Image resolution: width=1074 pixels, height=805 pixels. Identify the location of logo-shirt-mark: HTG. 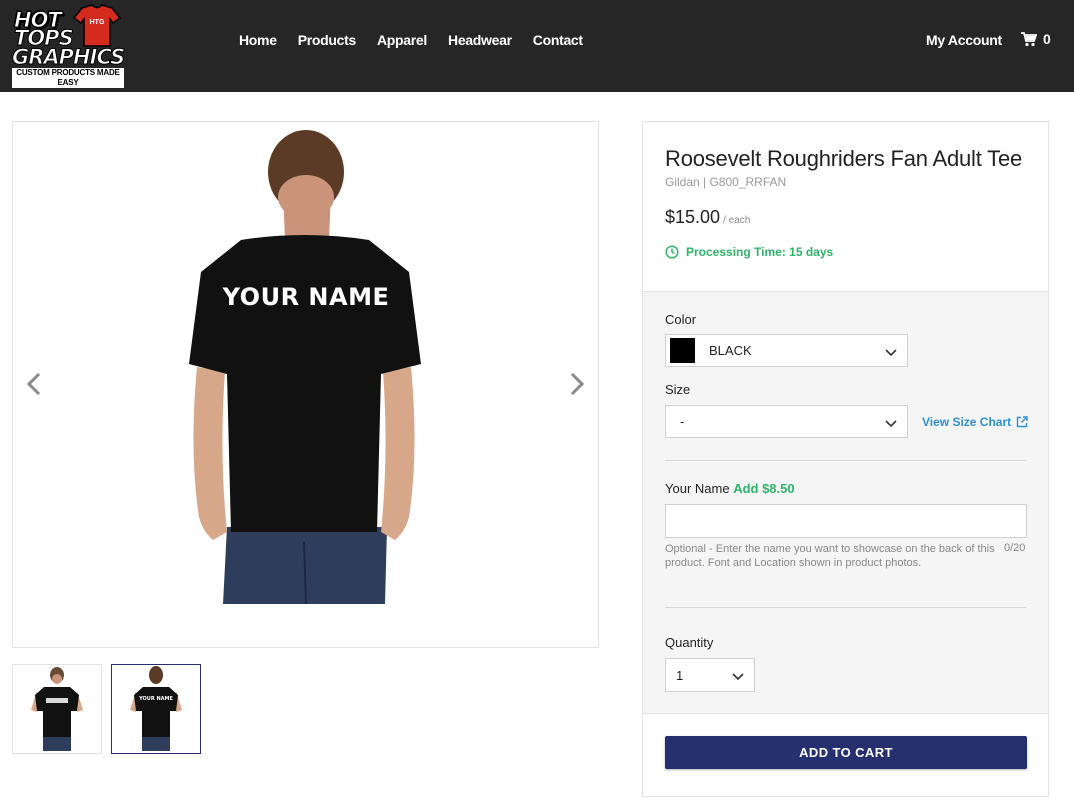
(97, 22).